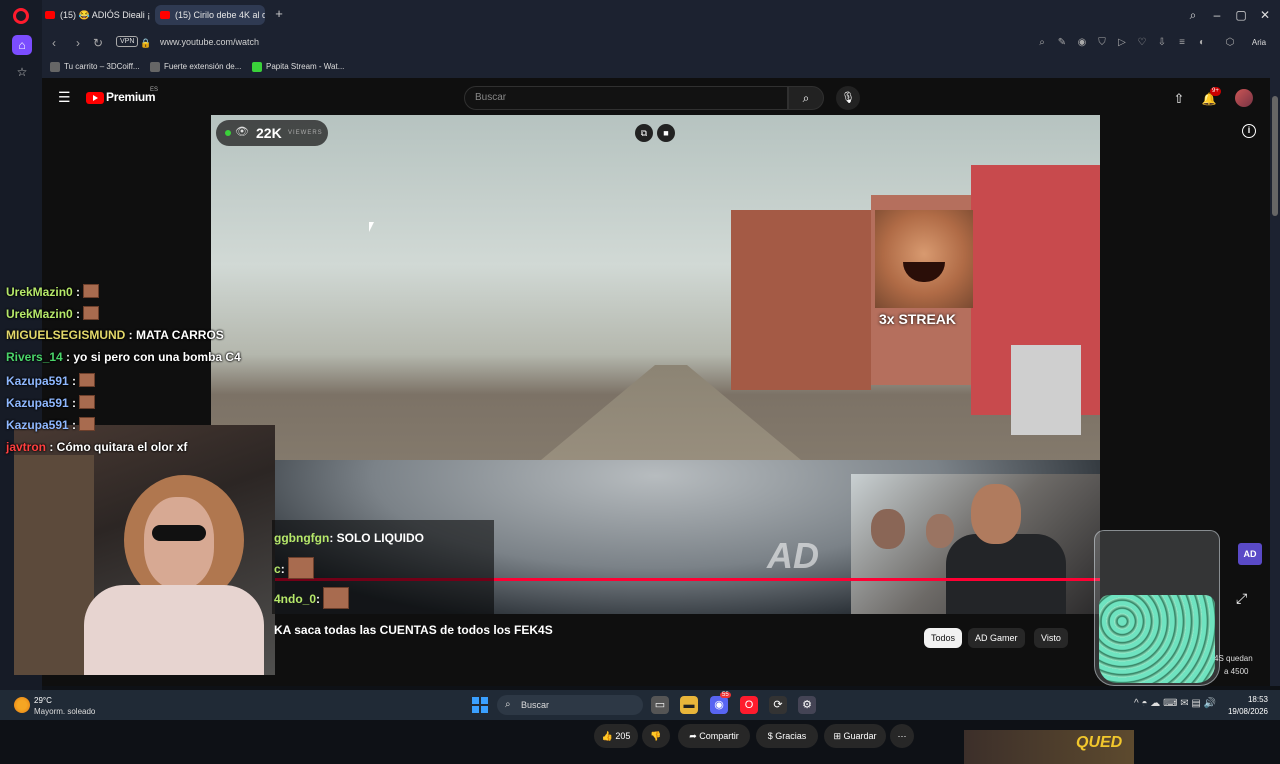  What do you see at coordinates (1217, 15) in the screenshot?
I see `minimize-button: –` at bounding box center [1217, 15].